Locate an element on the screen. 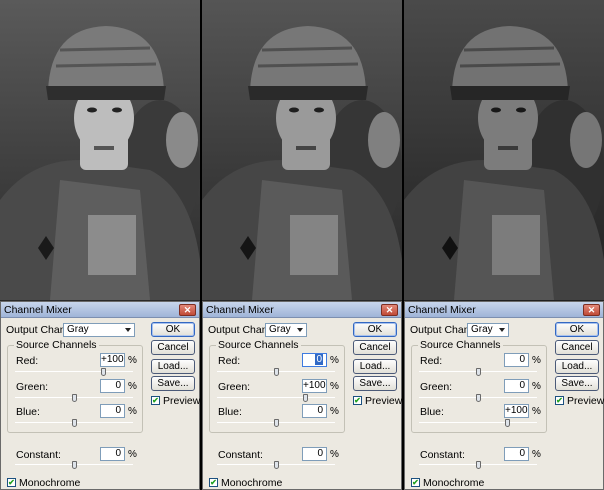  red-value: +100 is located at coordinates (112, 359).